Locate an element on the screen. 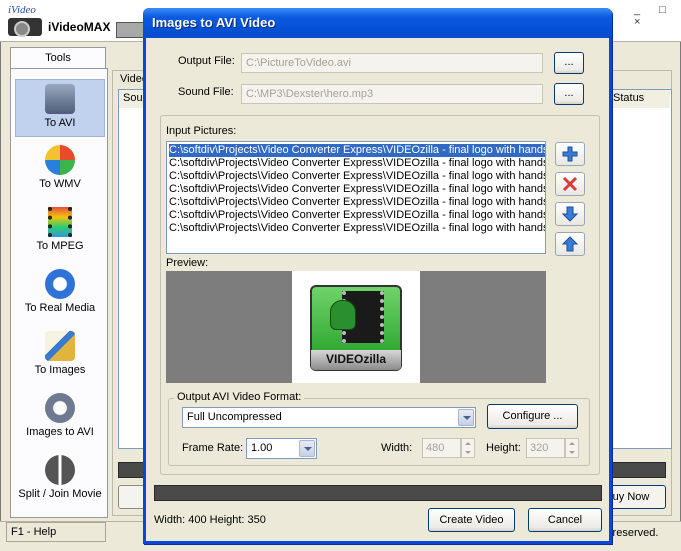 The width and height of the screenshot is (681, 551). cancel-button: Cancel is located at coordinates (565, 520).